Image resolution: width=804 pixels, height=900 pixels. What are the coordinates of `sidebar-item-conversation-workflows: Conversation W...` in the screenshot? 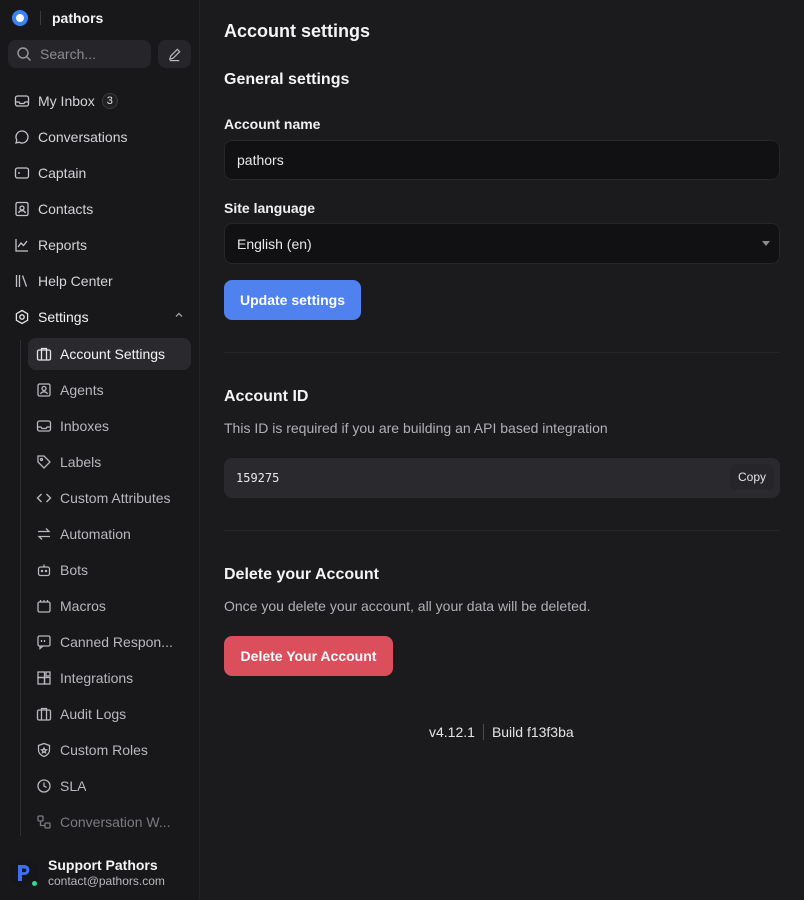 It's located at (109, 822).